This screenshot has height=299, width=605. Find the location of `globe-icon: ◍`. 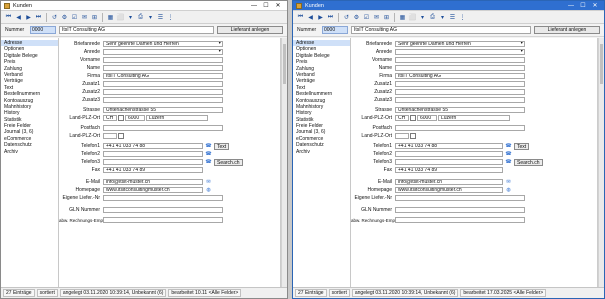

globe-icon: ◍ is located at coordinates (508, 190).